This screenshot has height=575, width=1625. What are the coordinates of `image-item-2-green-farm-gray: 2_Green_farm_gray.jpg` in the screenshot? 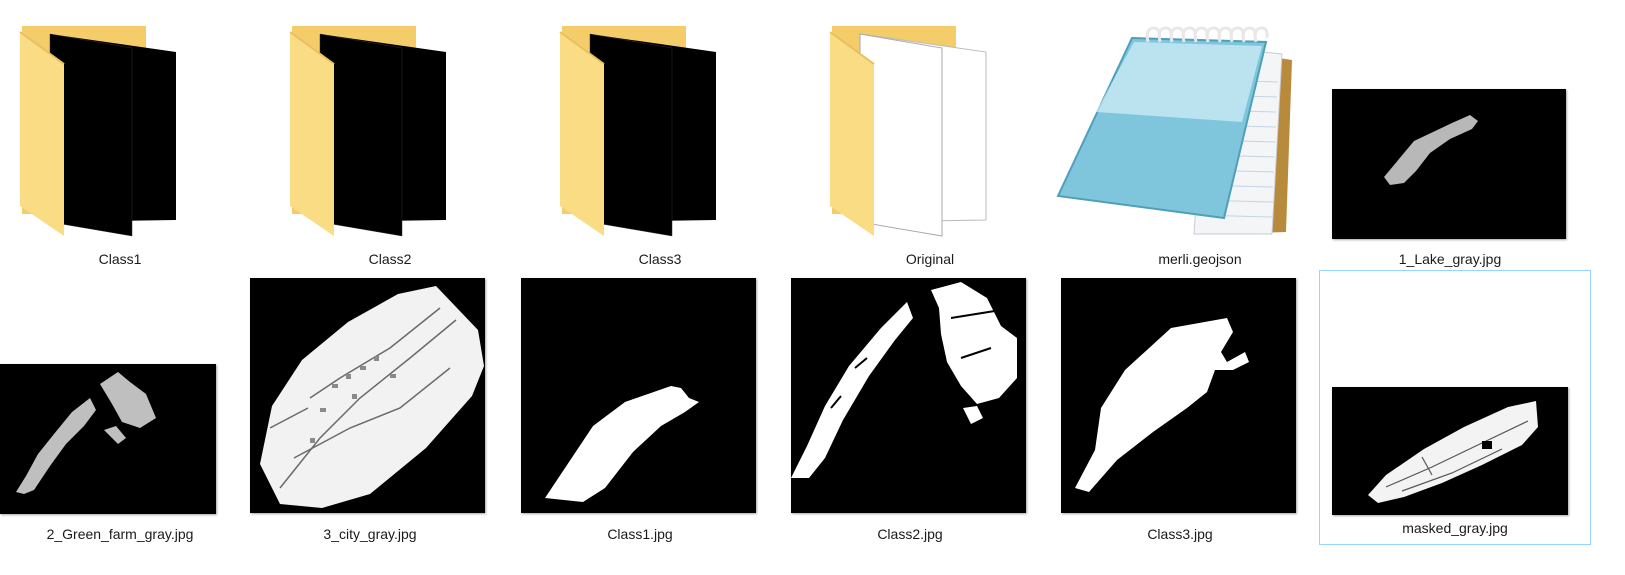 It's located at (120, 412).